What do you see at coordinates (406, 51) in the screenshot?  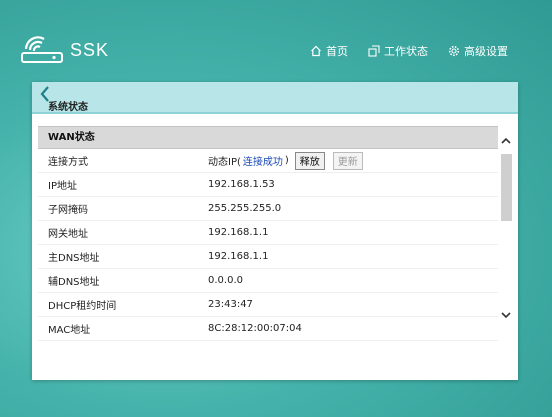 I see `nav-work-status-label: 工作状态` at bounding box center [406, 51].